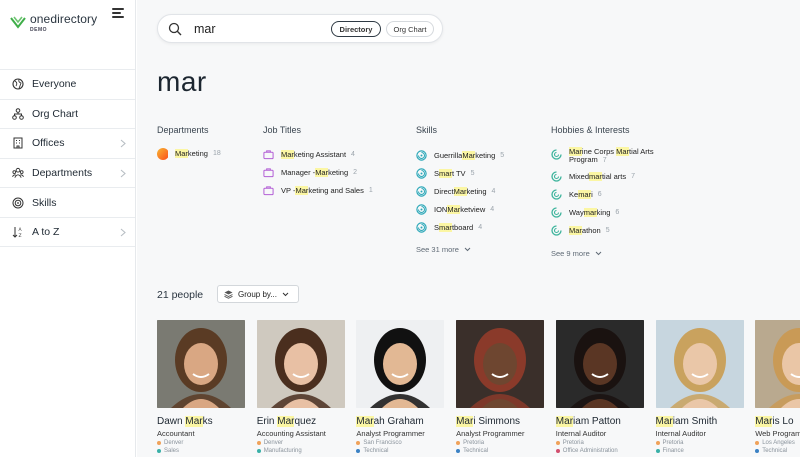 Image resolution: width=800 pixels, height=457 pixels. What do you see at coordinates (673, 451) in the screenshot?
I see `department-label: Finance` at bounding box center [673, 451].